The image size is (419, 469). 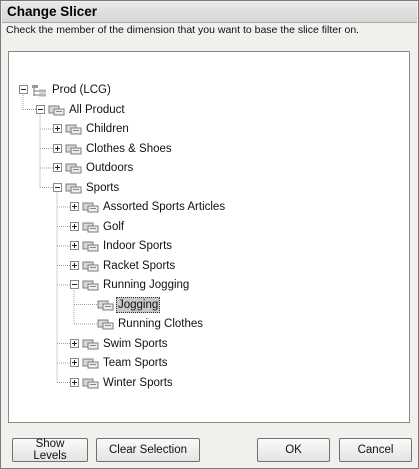 I want to click on clear-selection-label: Clear Selection, so click(x=148, y=450).